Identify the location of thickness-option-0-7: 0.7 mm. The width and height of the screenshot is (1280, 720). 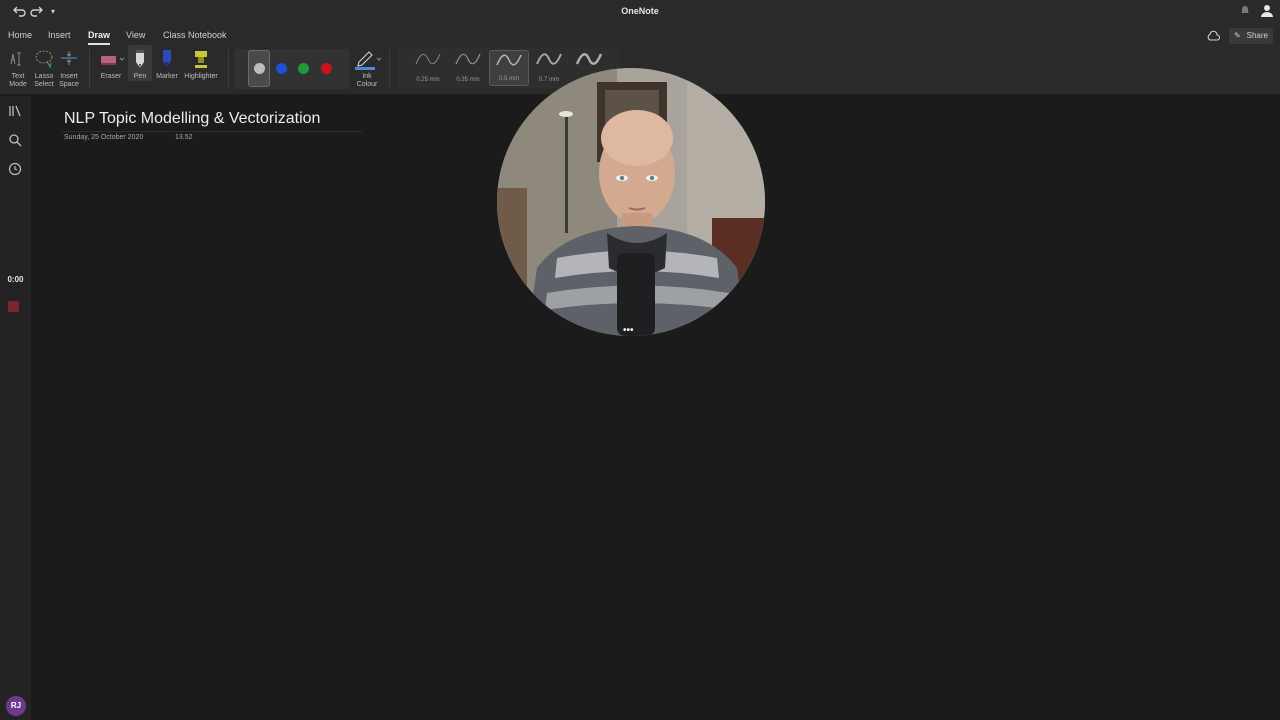
(549, 68).